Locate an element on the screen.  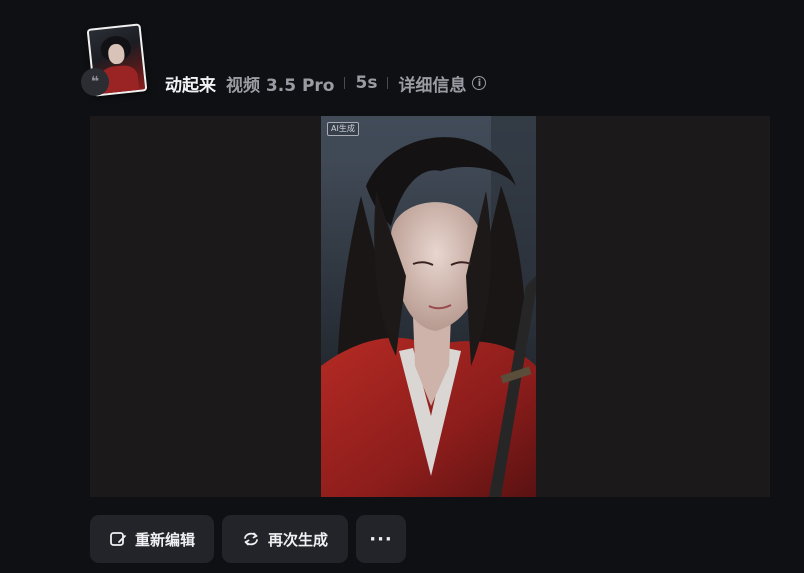
details-link: 详细信息 is located at coordinates (432, 83).